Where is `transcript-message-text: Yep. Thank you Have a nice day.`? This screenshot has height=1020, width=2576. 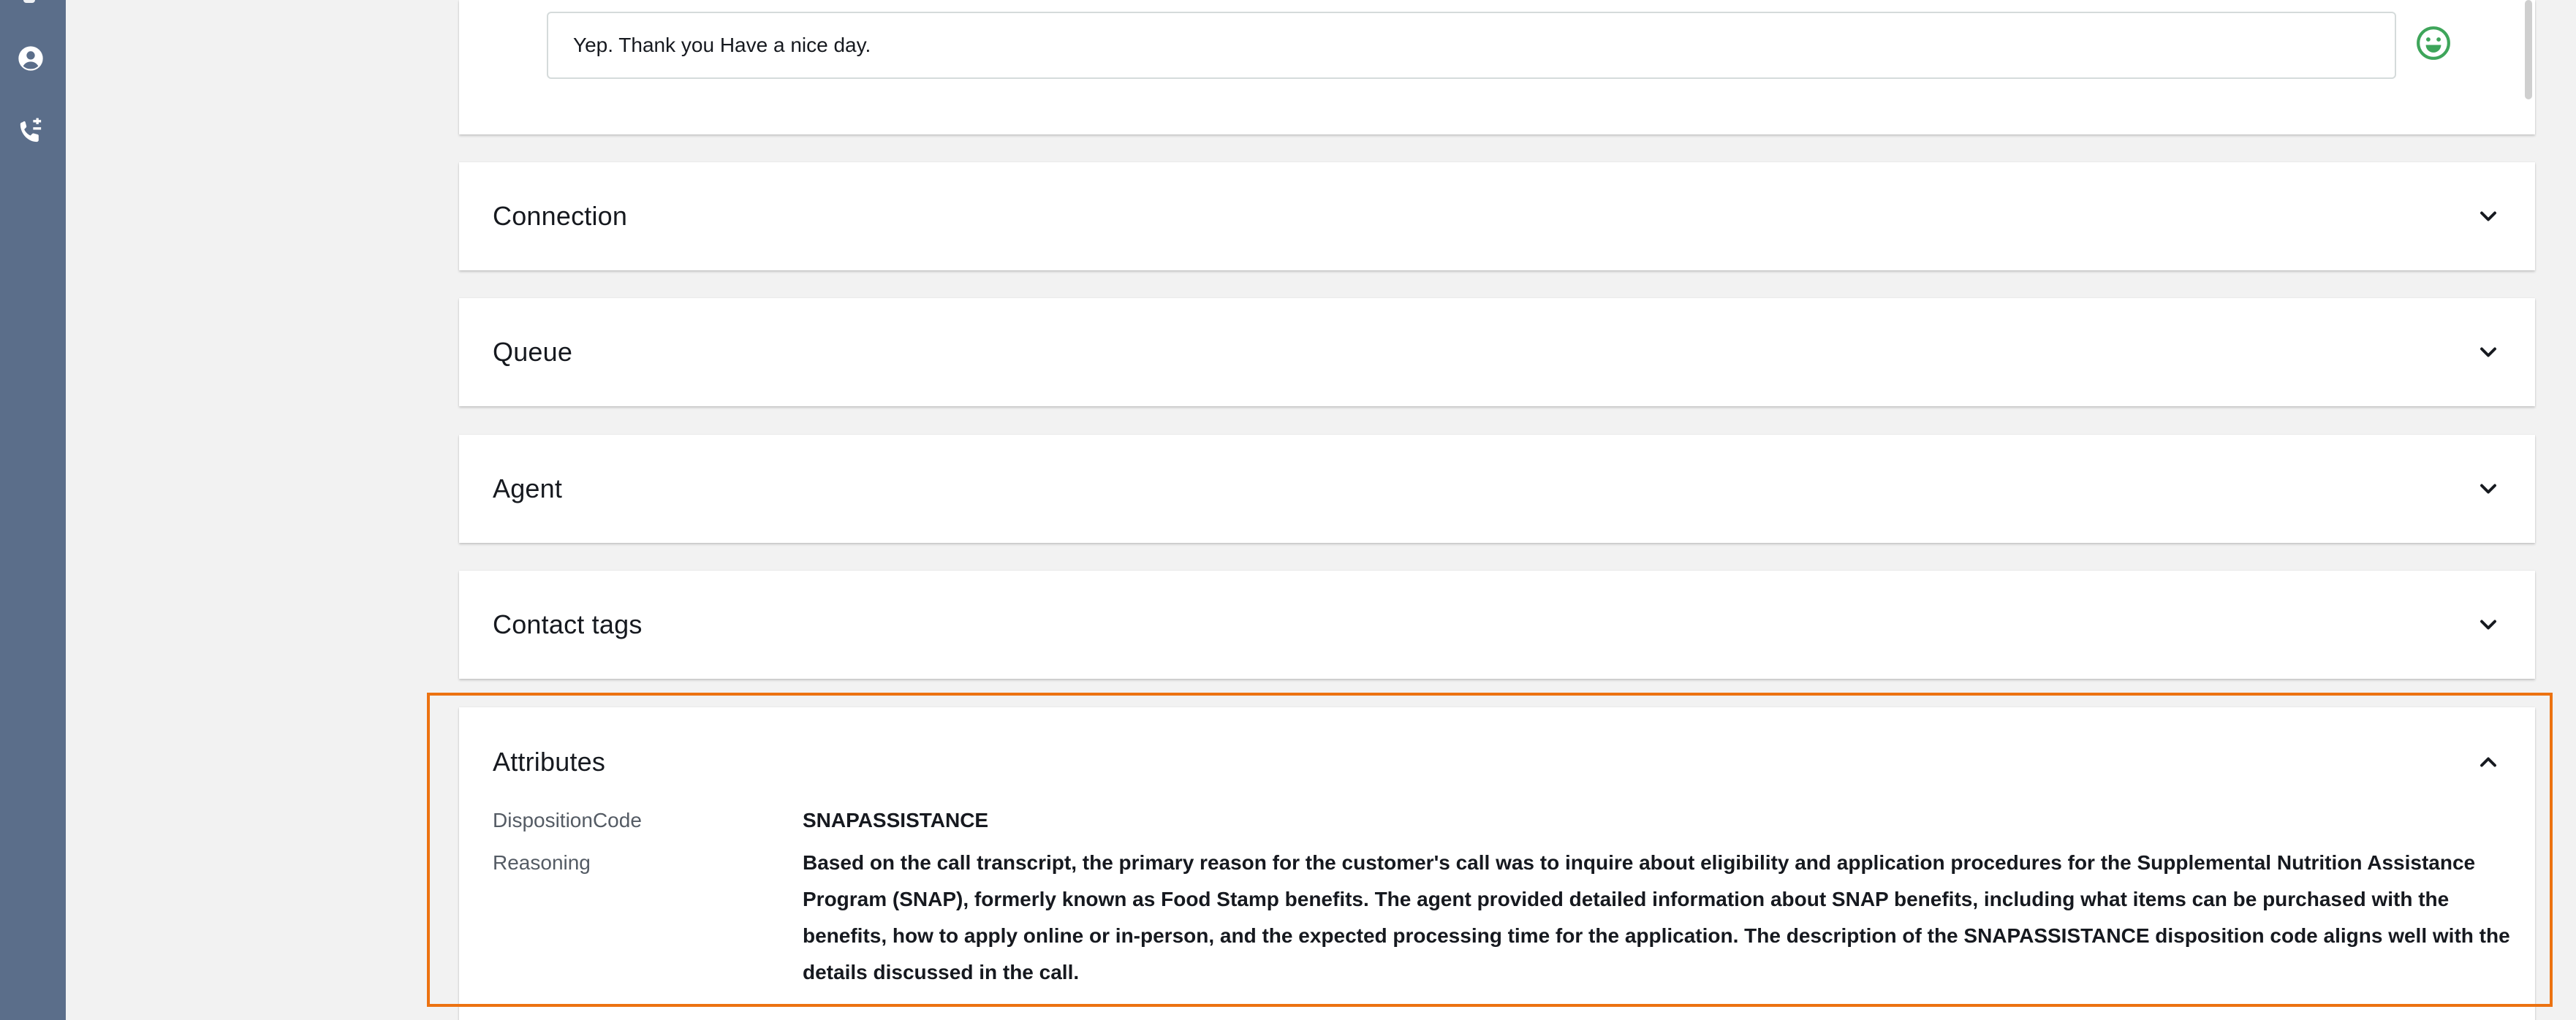 transcript-message-text: Yep. Thank you Have a nice day. is located at coordinates (722, 45).